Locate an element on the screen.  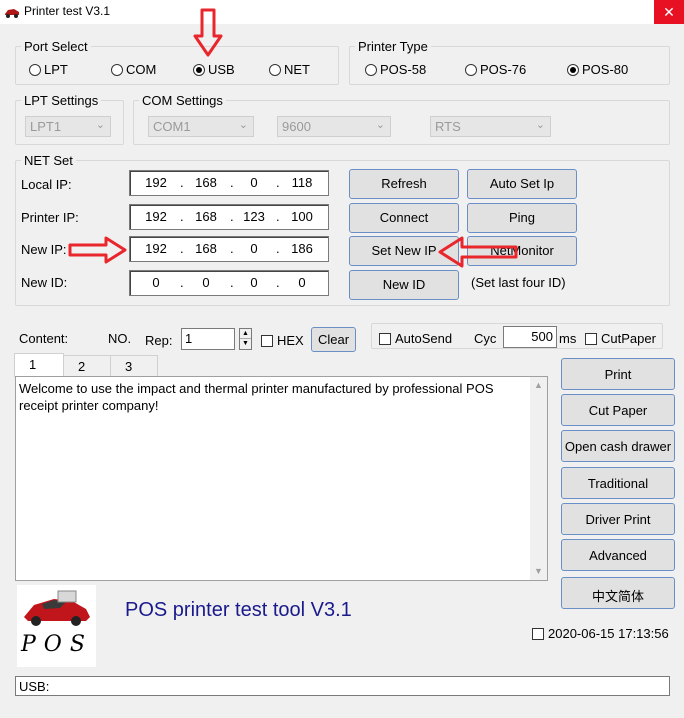
set-last-four-id-hint: (Set last four ID) is located at coordinates (518, 282).